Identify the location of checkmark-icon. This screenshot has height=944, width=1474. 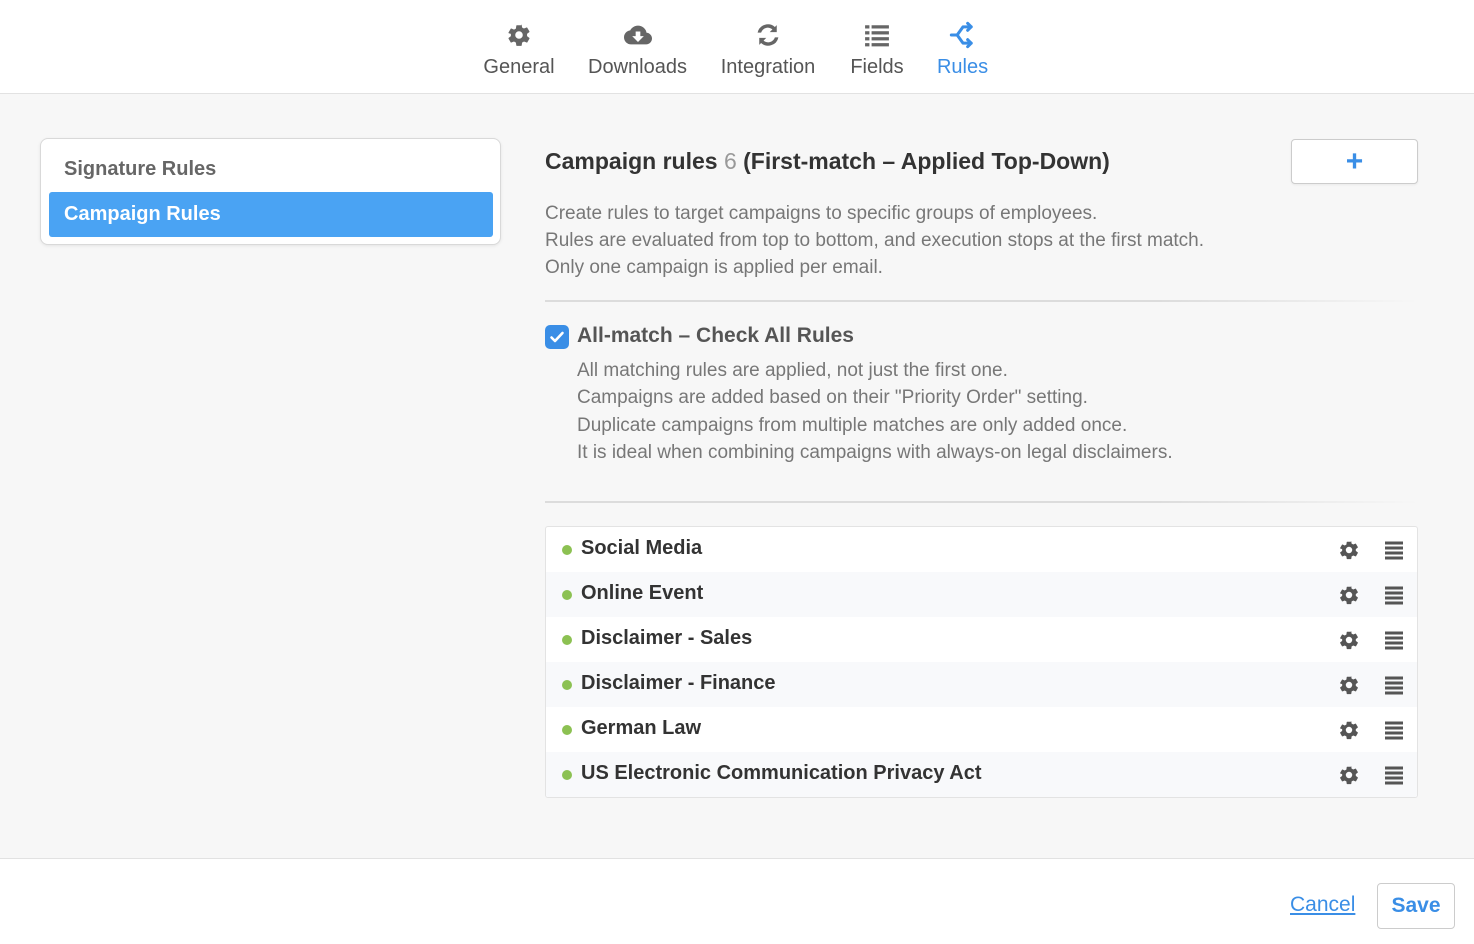
(557, 337).